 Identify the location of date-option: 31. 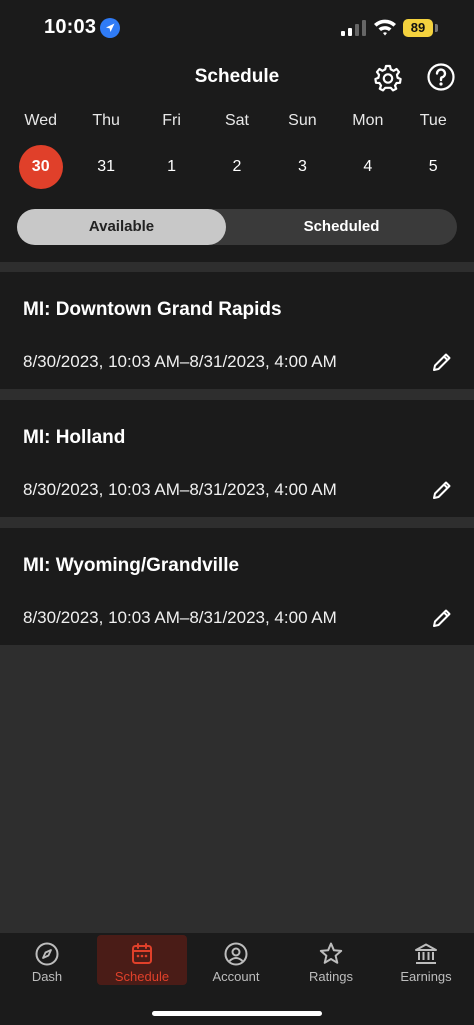
(105, 167).